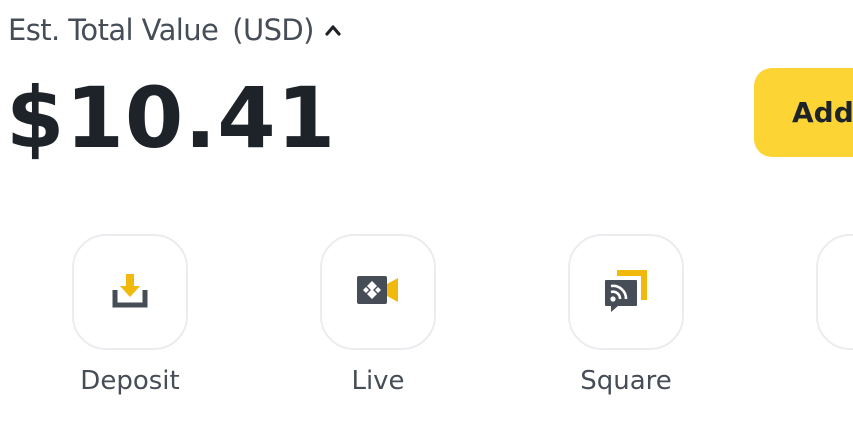  Describe the element at coordinates (130, 381) in the screenshot. I see `shortcut-label: Deposit` at that location.